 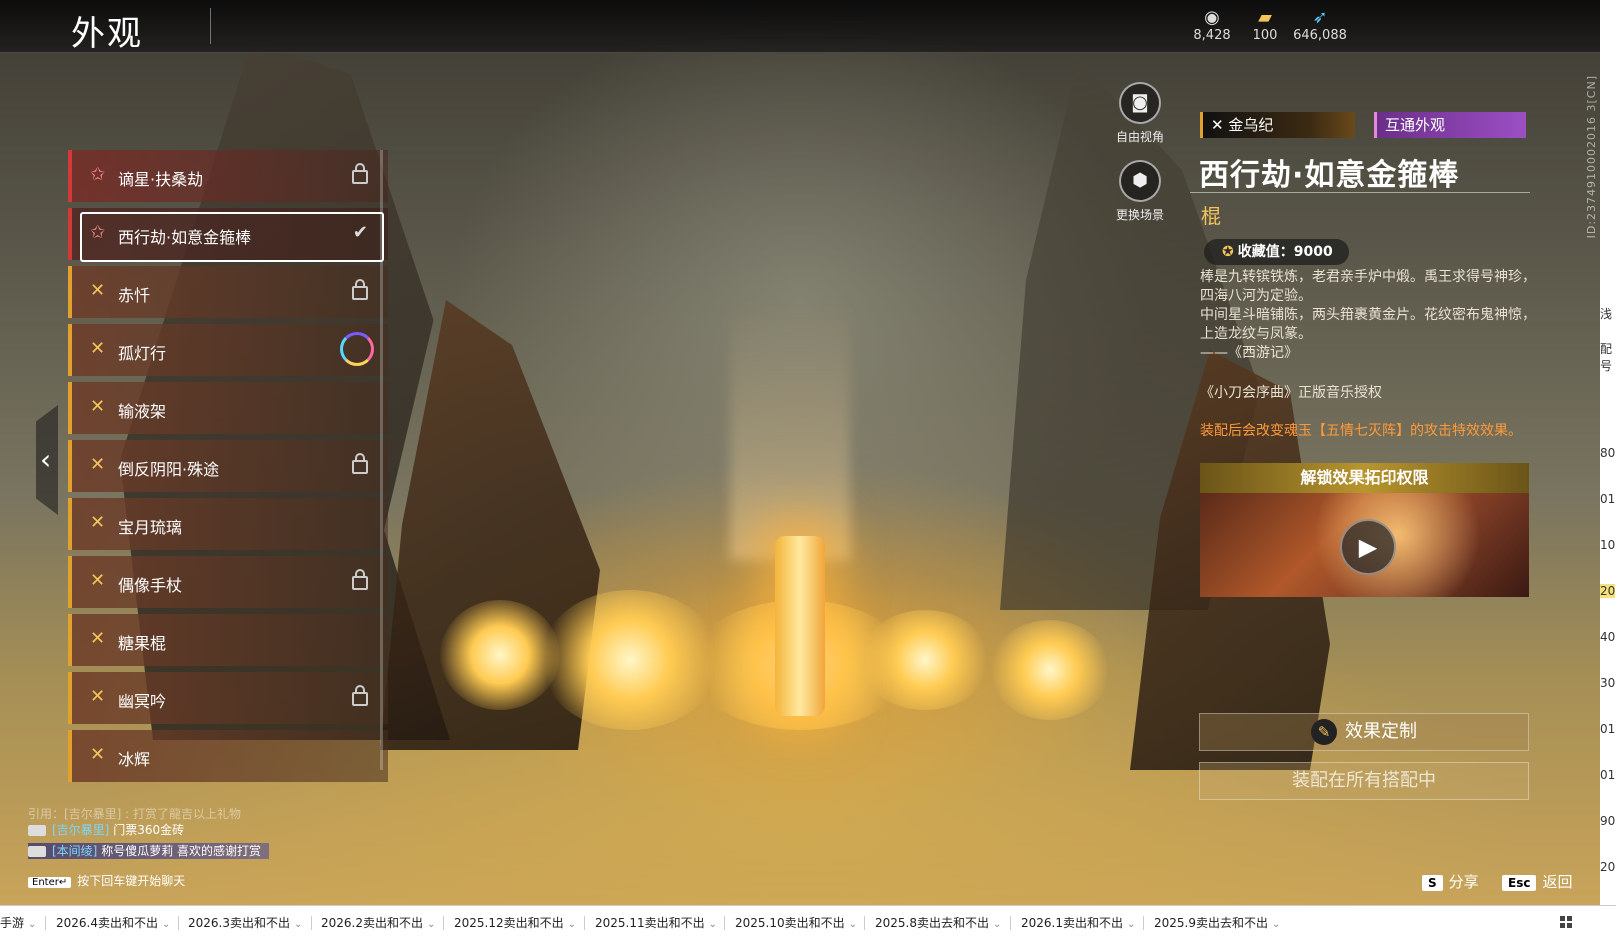 What do you see at coordinates (1591, 157) in the screenshot?
I see `client-id: ID:2374910002016 3[CN]` at bounding box center [1591, 157].